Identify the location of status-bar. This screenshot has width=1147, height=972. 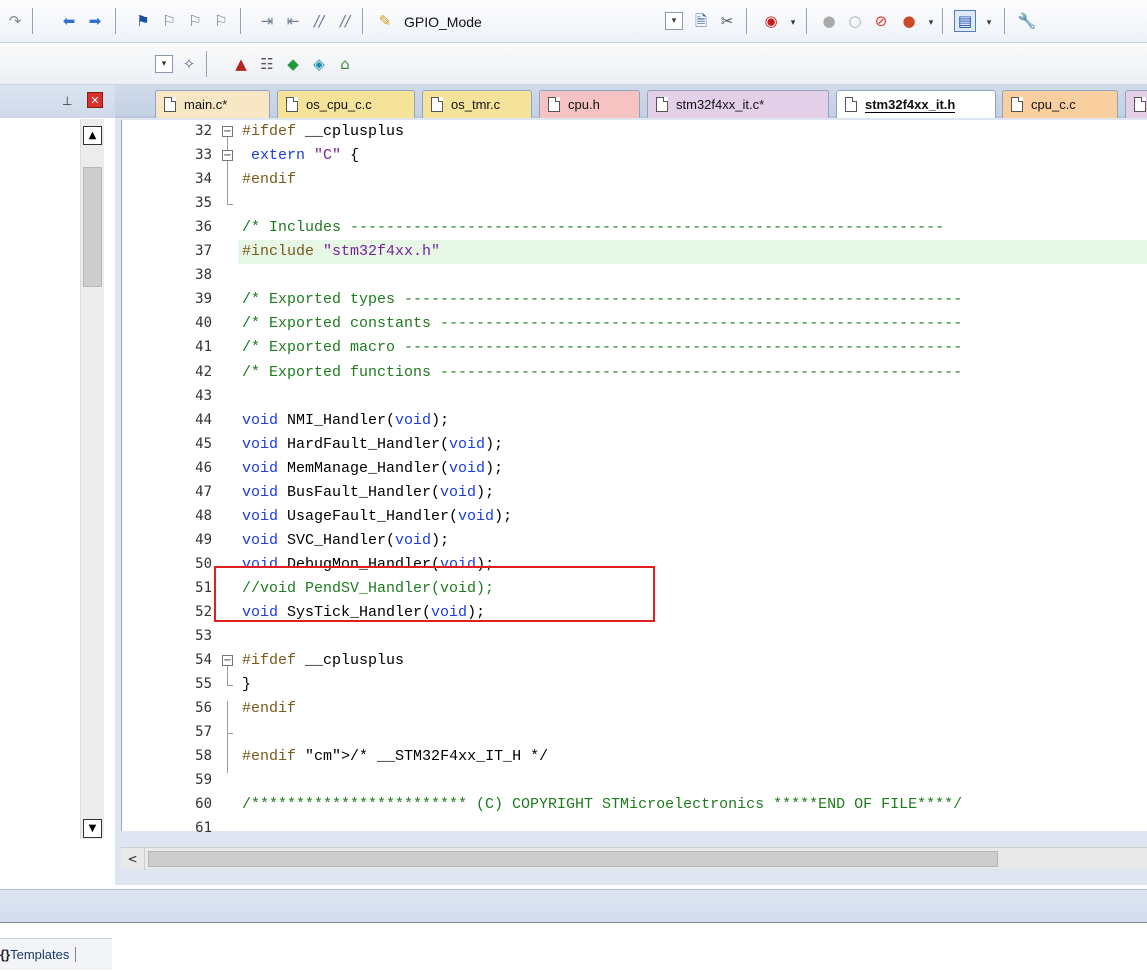
(573, 906).